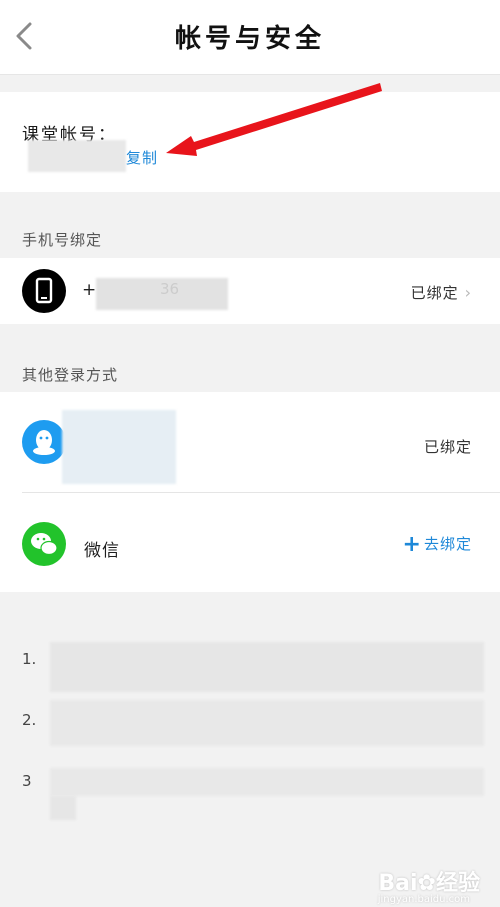  I want to click on phone-partial-digits: 36, so click(170, 289).